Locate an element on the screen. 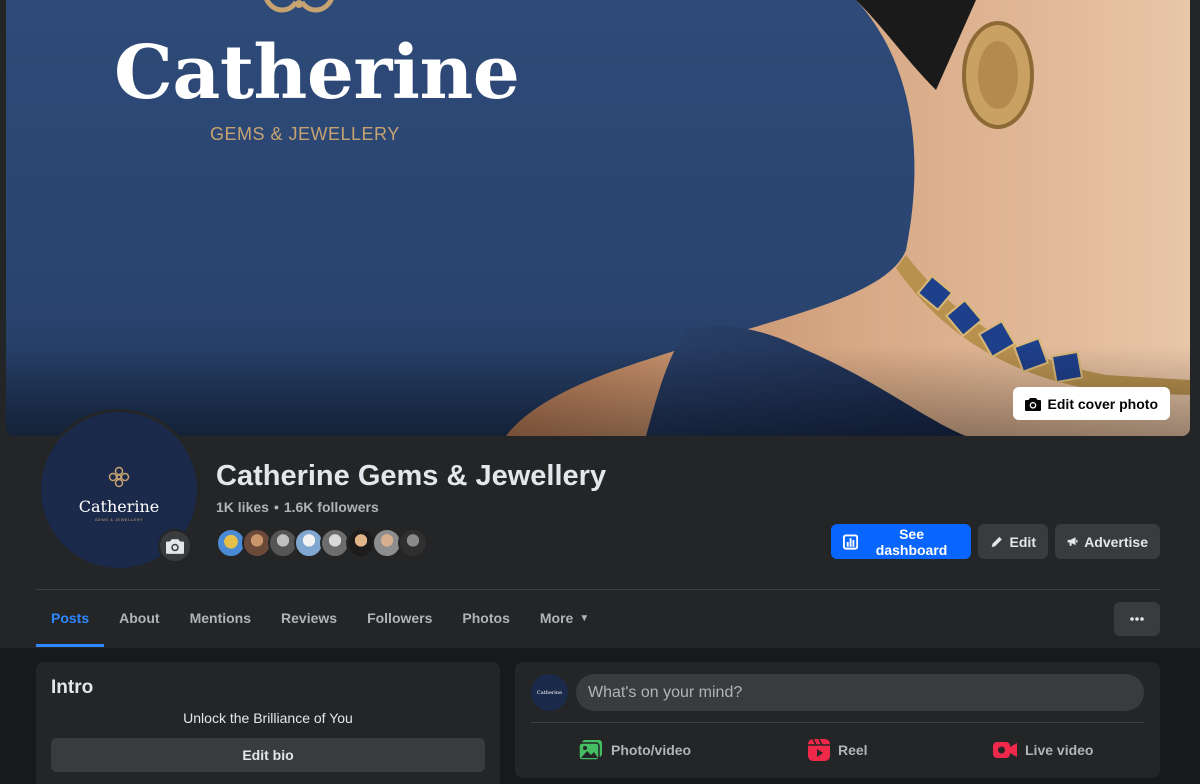 This screenshot has width=1200, height=784. tab-photos: Photos is located at coordinates (485, 618).